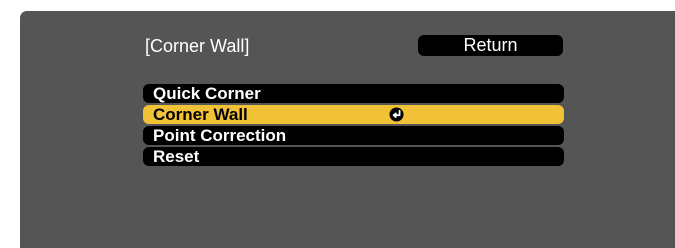  I want to click on enter-icon, so click(396, 114).